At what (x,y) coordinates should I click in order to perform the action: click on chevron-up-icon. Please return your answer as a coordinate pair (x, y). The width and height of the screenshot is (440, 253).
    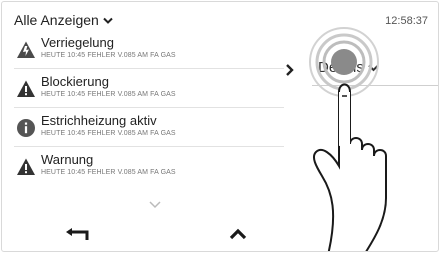
    Looking at the image, I should click on (238, 234).